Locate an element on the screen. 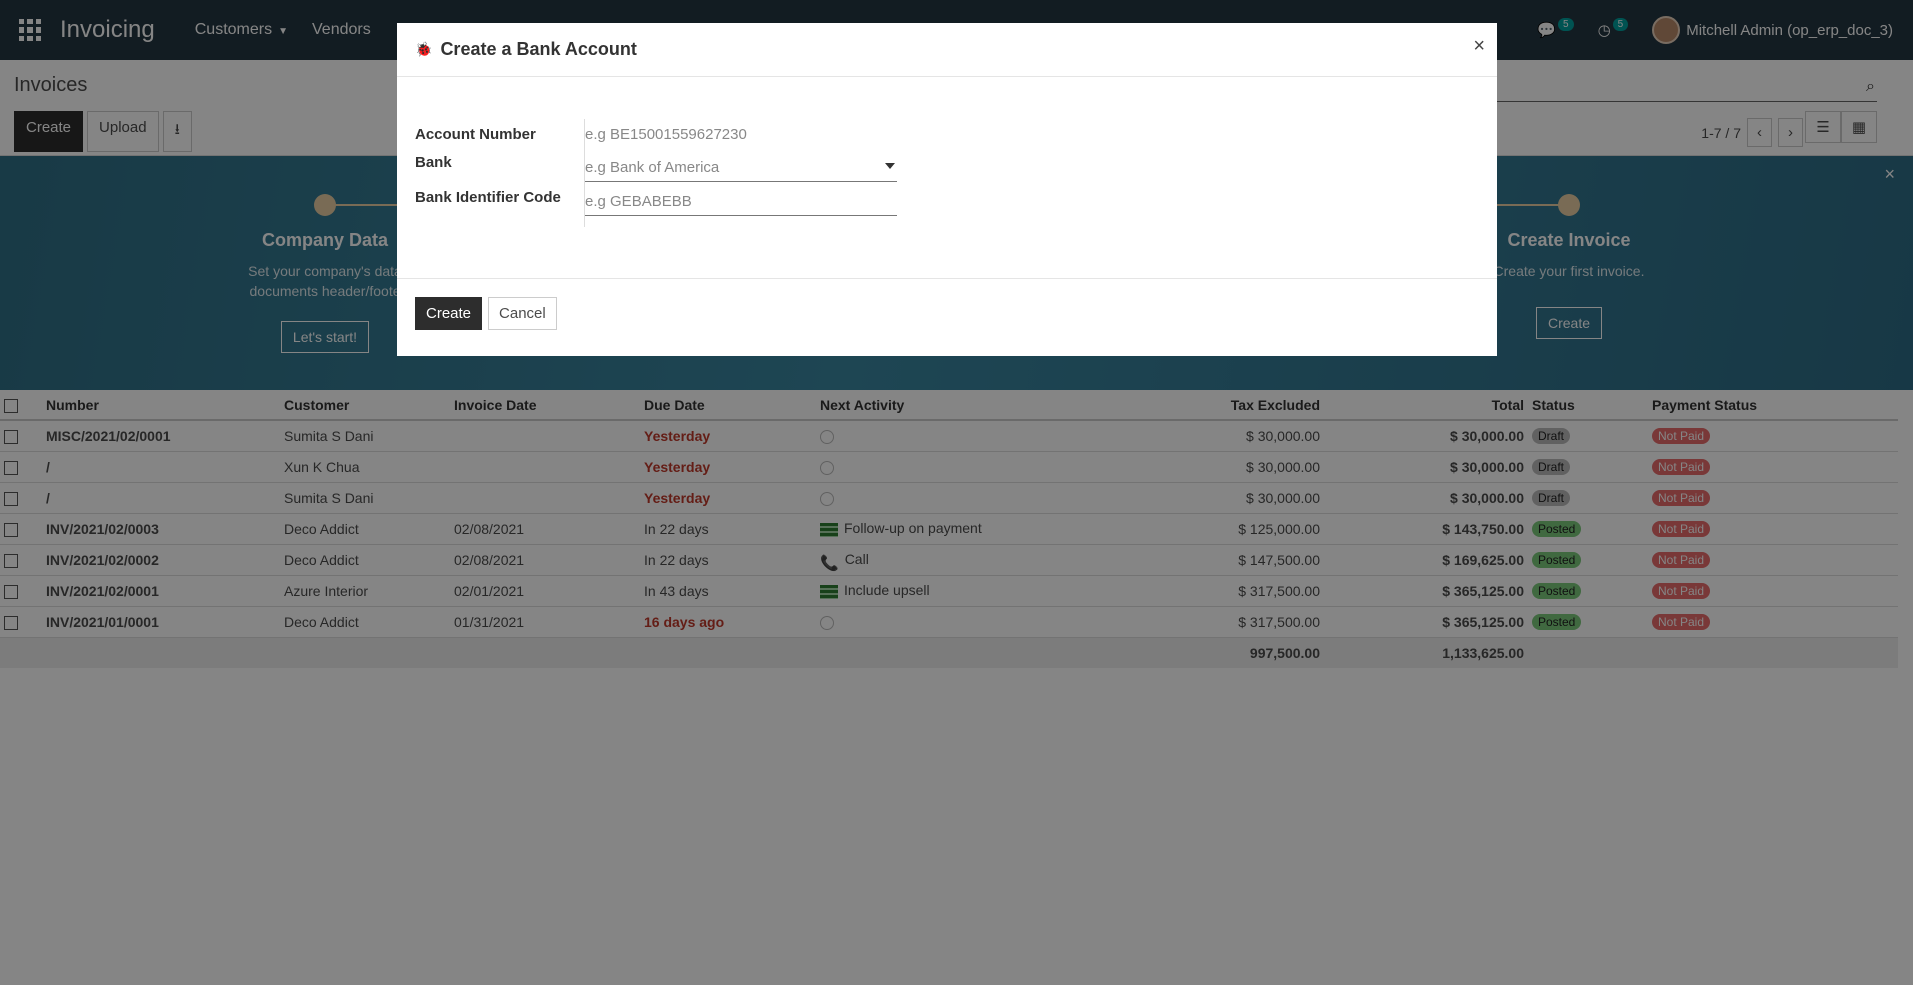  bic-row: Bank Identifier Code is located at coordinates (656, 202).